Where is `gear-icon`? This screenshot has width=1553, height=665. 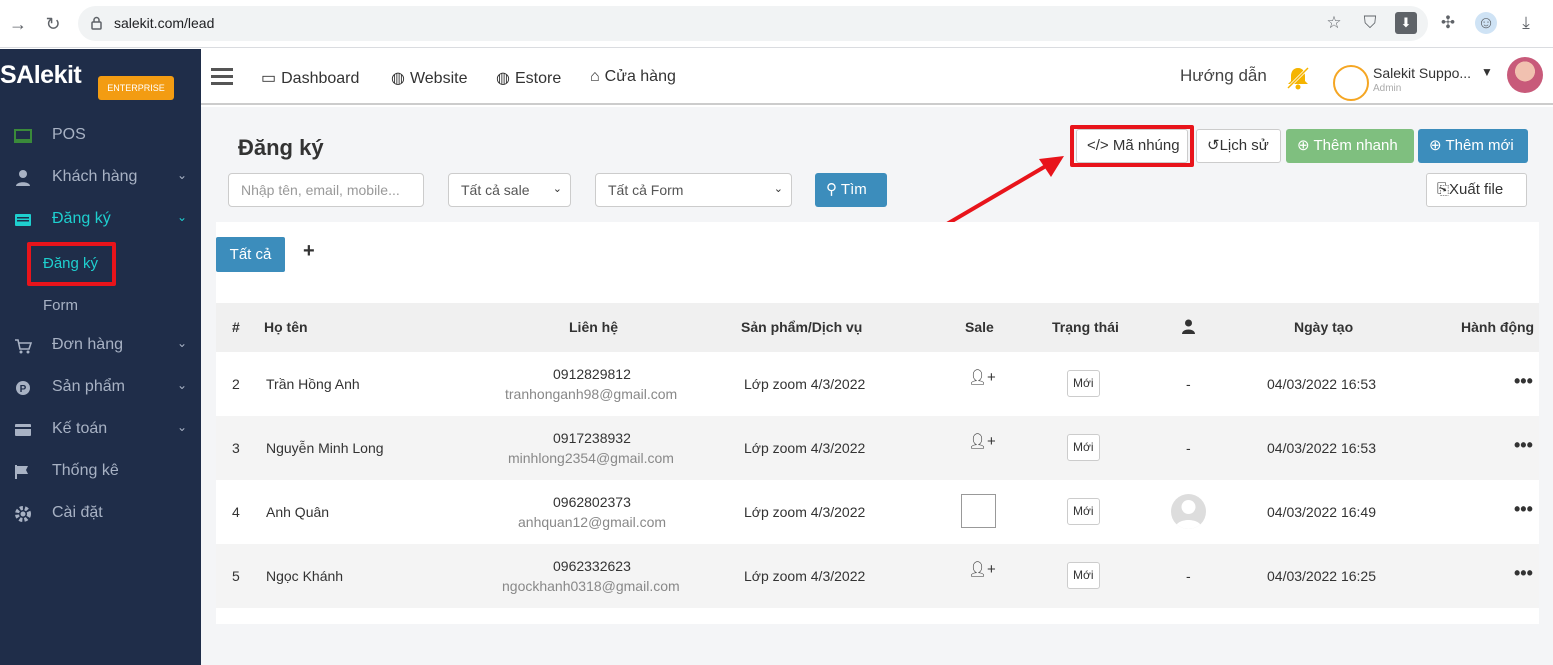
gear-icon is located at coordinates (23, 514).